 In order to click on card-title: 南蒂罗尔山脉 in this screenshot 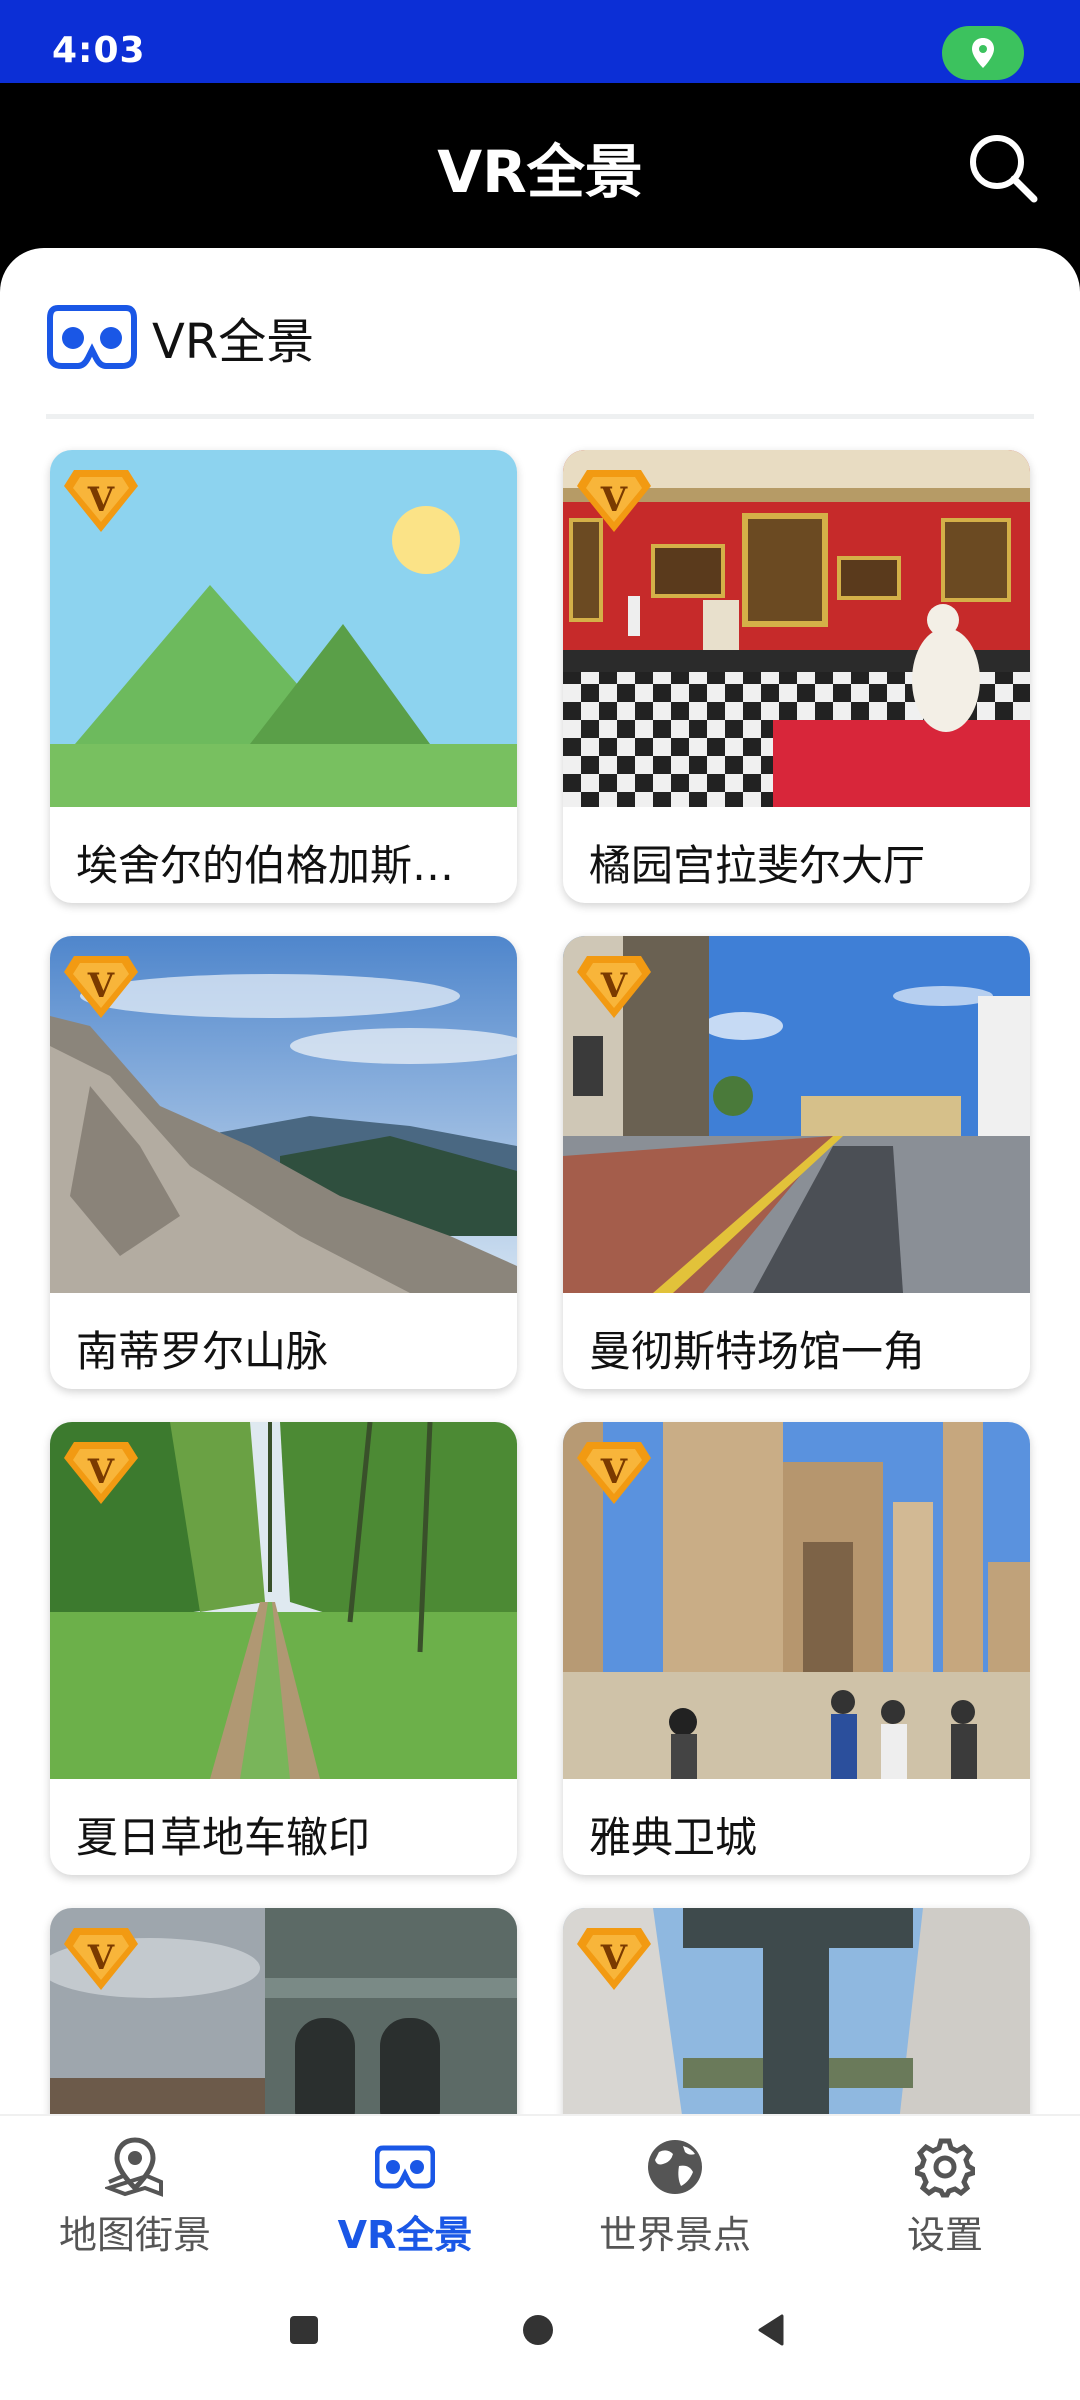, I will do `click(202, 1351)`.